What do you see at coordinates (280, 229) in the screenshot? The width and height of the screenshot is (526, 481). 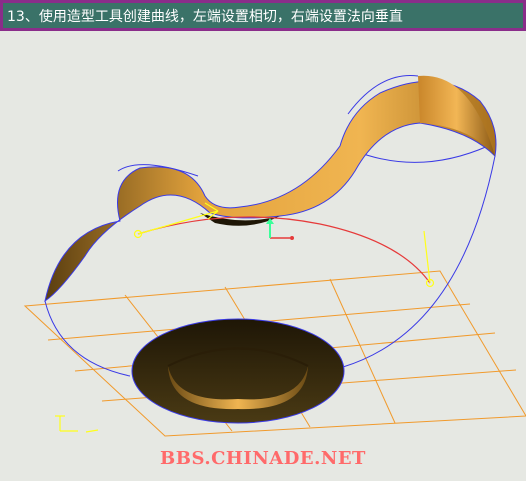 I see `datum-triad-icon` at bounding box center [280, 229].